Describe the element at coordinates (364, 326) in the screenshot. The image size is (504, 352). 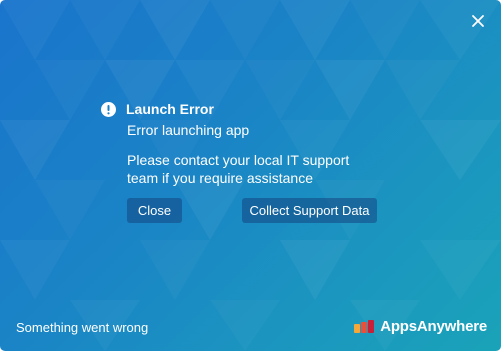
I see `appsanywhere-logo-icon` at that location.